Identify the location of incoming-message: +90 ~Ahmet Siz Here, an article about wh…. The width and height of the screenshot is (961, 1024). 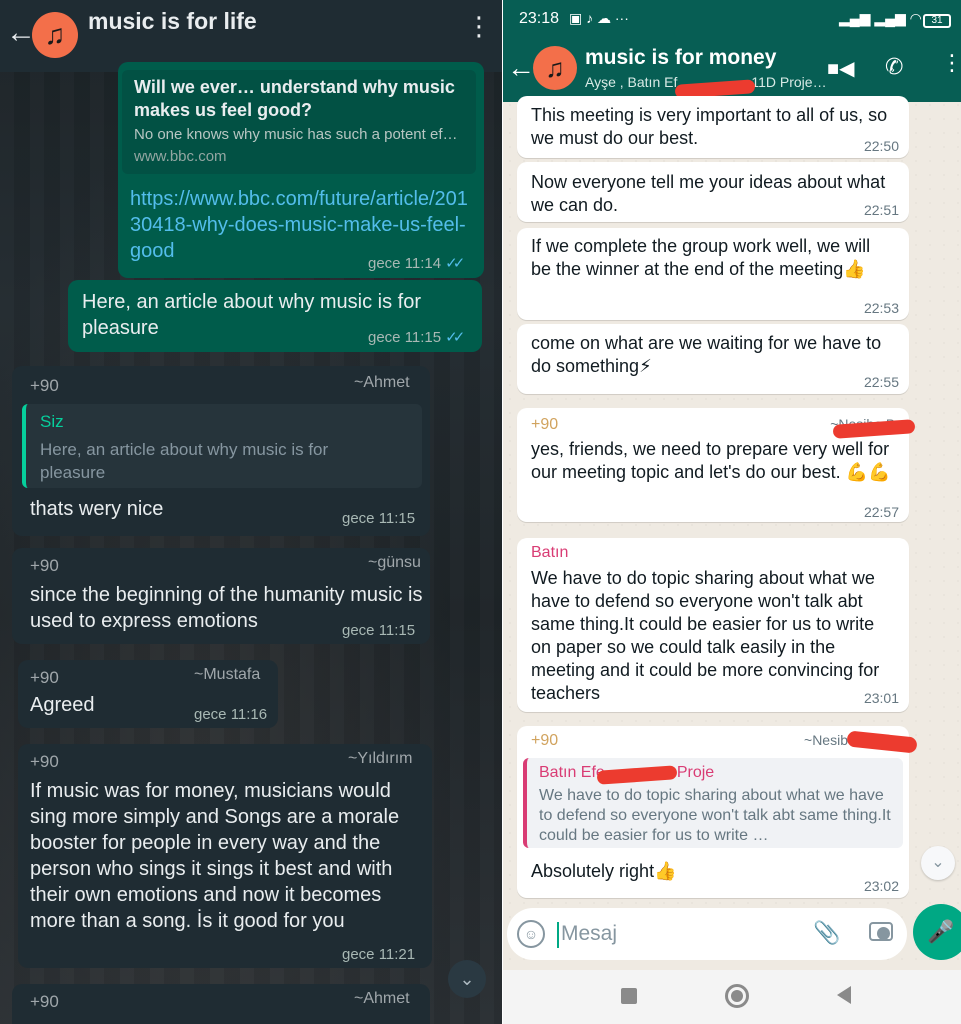
(221, 451).